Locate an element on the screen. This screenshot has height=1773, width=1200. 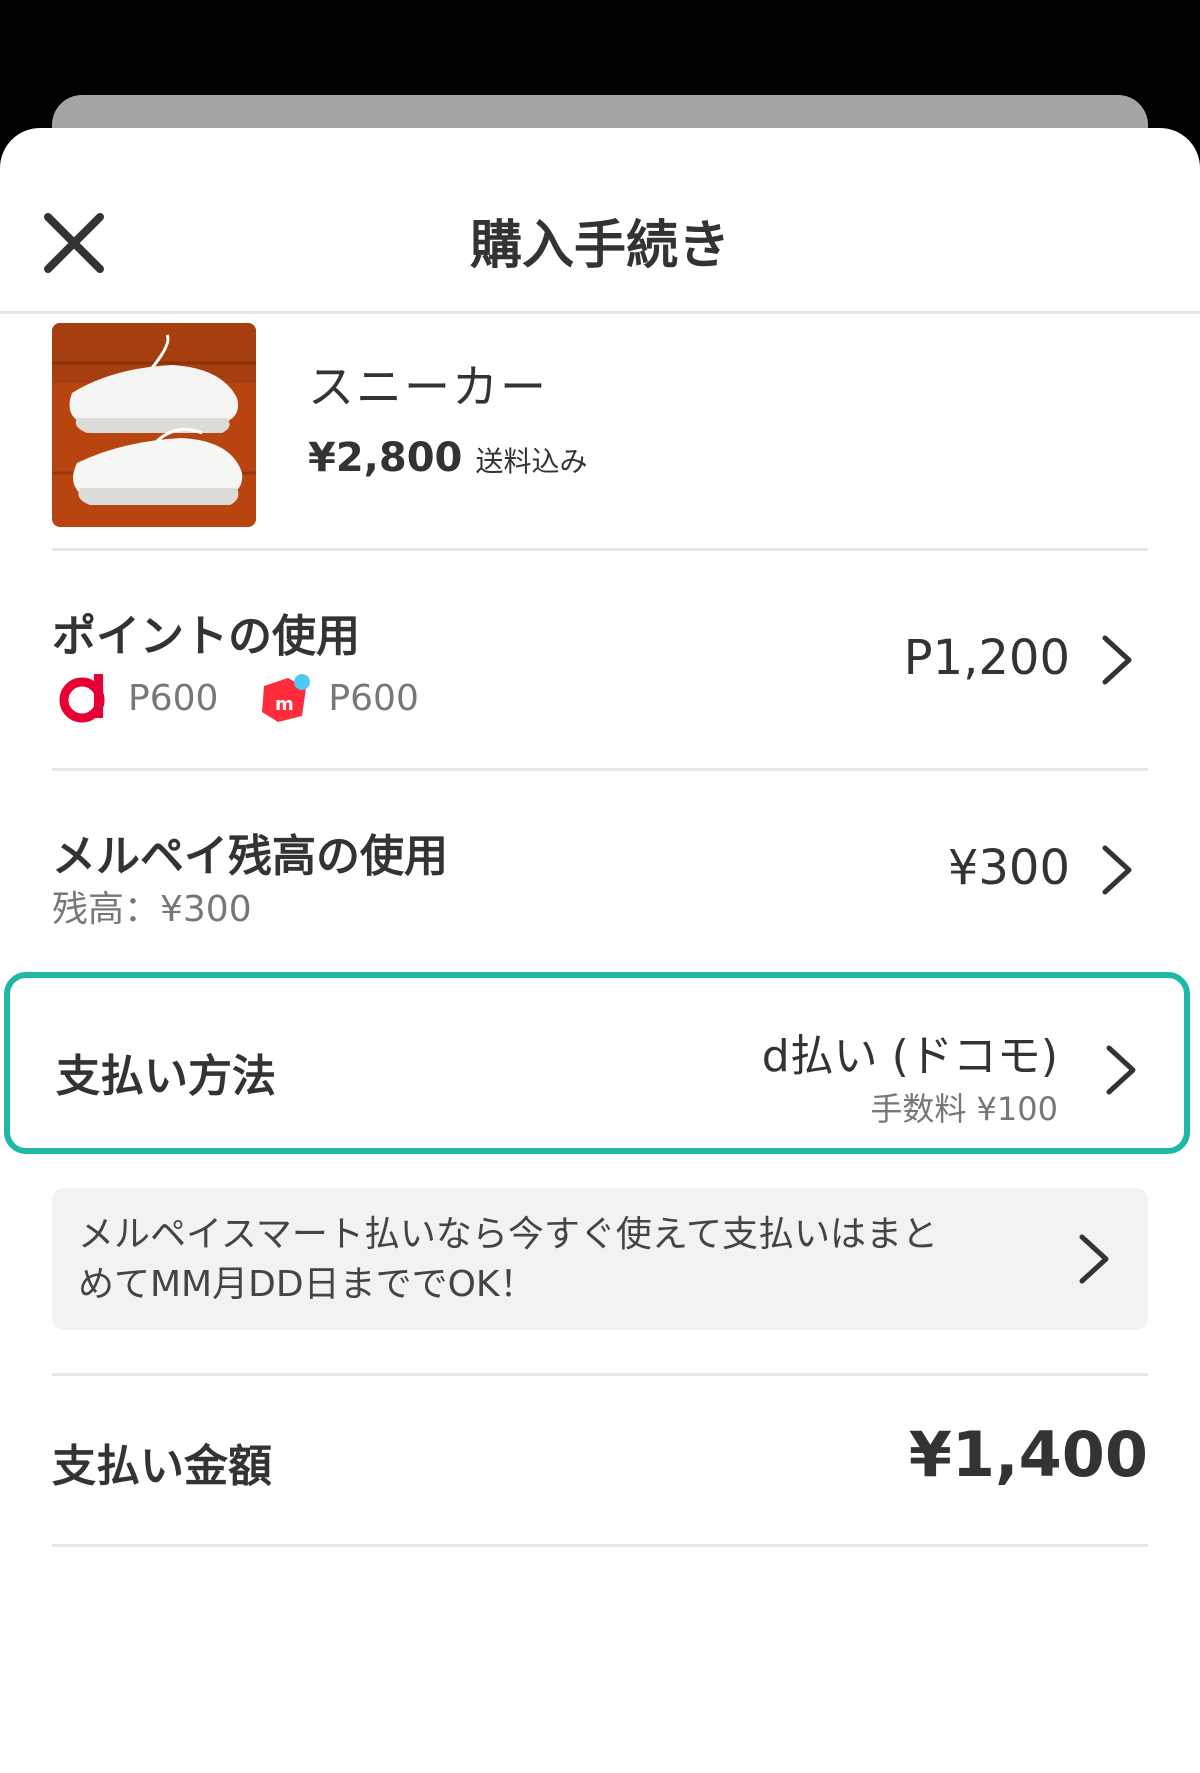
svg-text: m is located at coordinates (284, 704).